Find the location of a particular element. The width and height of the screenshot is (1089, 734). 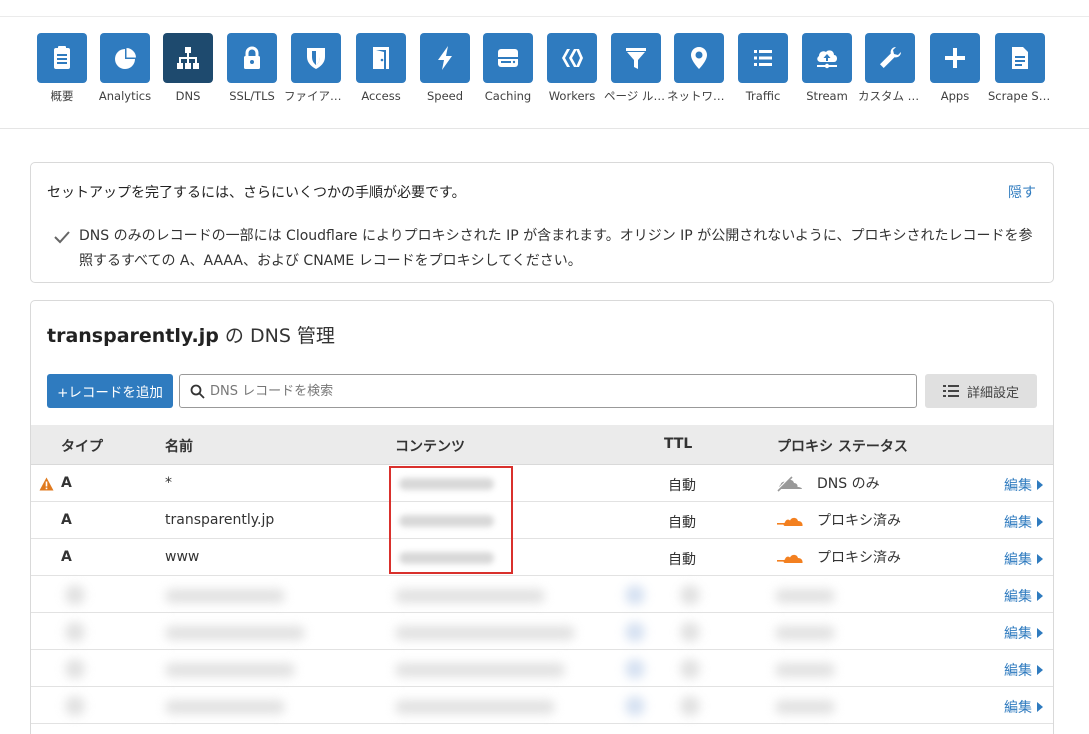

proxy-status-label: プロキシ済み is located at coordinates (859, 558).